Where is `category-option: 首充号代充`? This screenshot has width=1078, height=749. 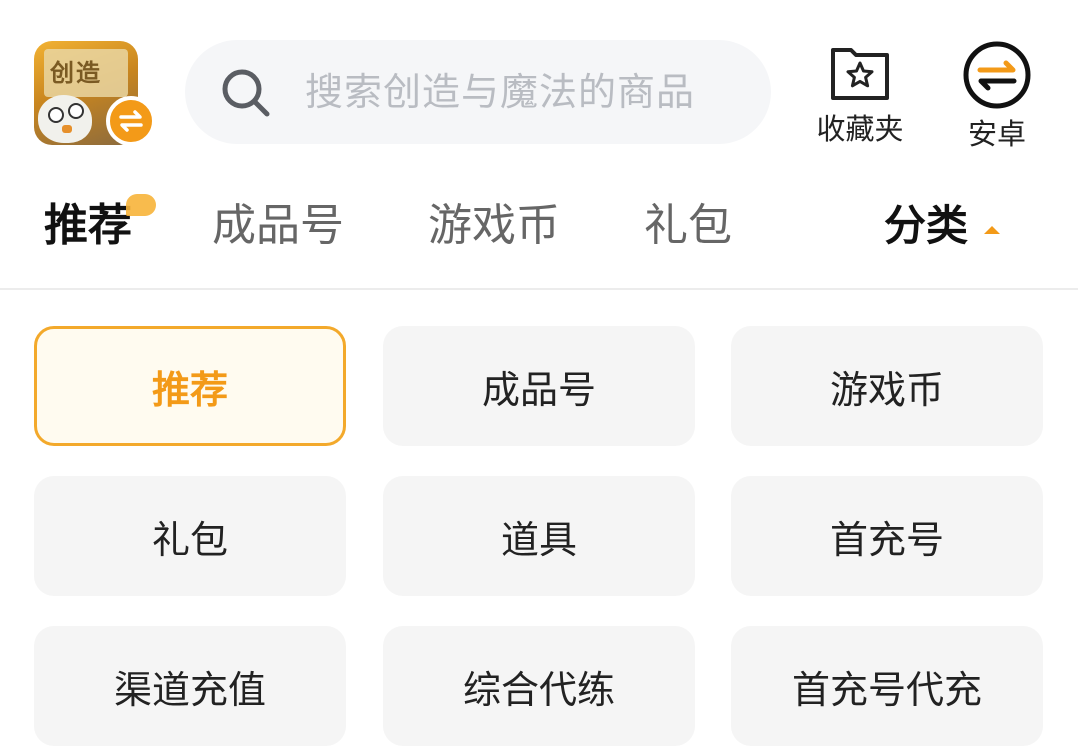
category-option: 首充号代充 is located at coordinates (887, 686).